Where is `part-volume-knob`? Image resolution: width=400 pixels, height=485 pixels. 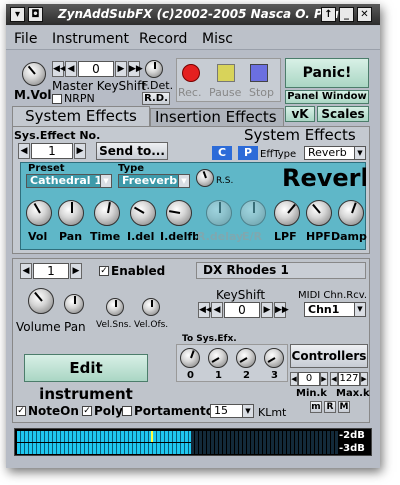 part-volume-knob is located at coordinates (41, 301).